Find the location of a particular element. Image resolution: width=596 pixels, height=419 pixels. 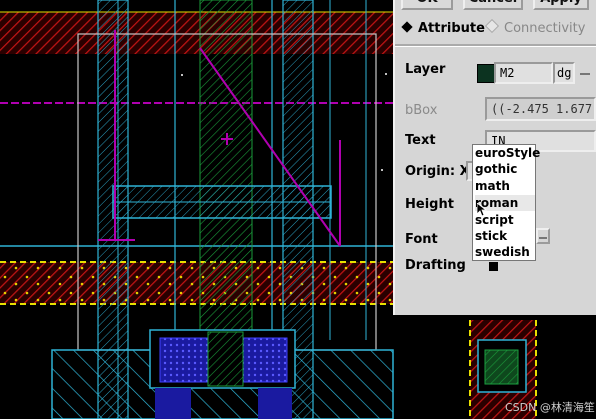

font-option-swedish: swedish is located at coordinates (505, 252).